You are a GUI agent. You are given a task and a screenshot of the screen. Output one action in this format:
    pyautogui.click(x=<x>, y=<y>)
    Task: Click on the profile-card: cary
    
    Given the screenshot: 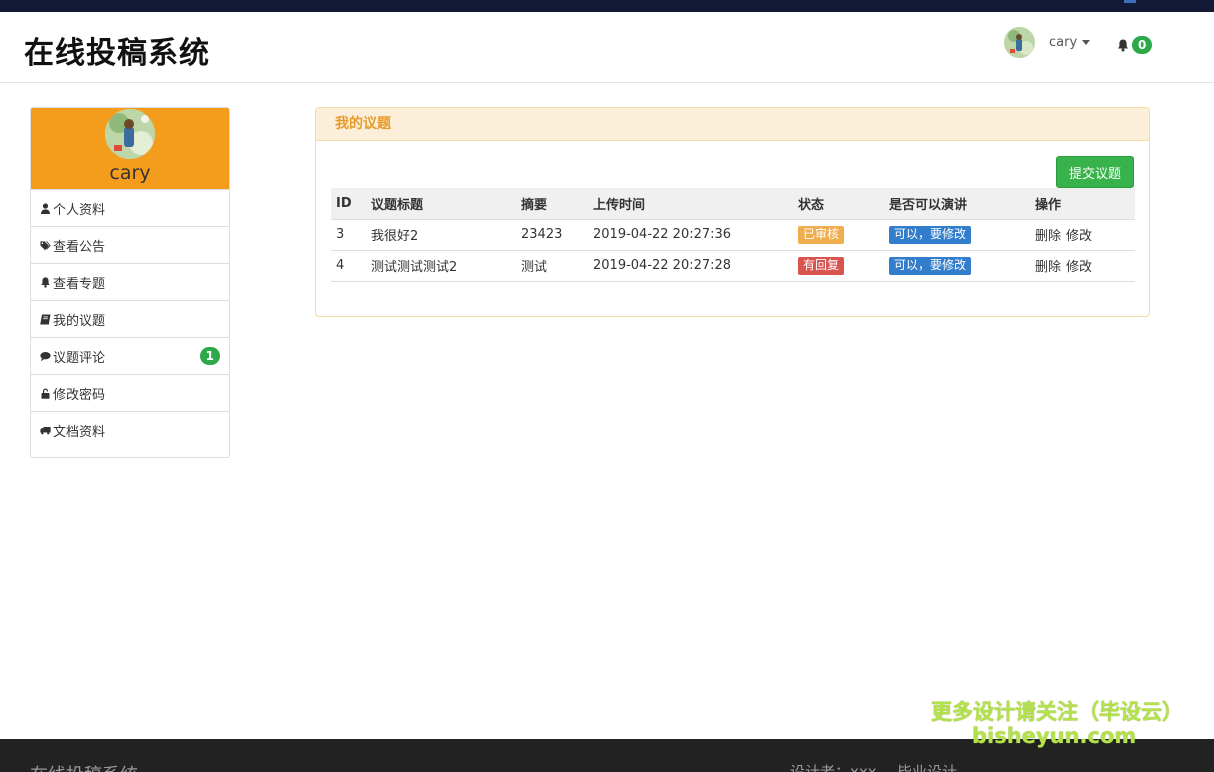 What is the action you would take?
    pyautogui.click(x=130, y=148)
    